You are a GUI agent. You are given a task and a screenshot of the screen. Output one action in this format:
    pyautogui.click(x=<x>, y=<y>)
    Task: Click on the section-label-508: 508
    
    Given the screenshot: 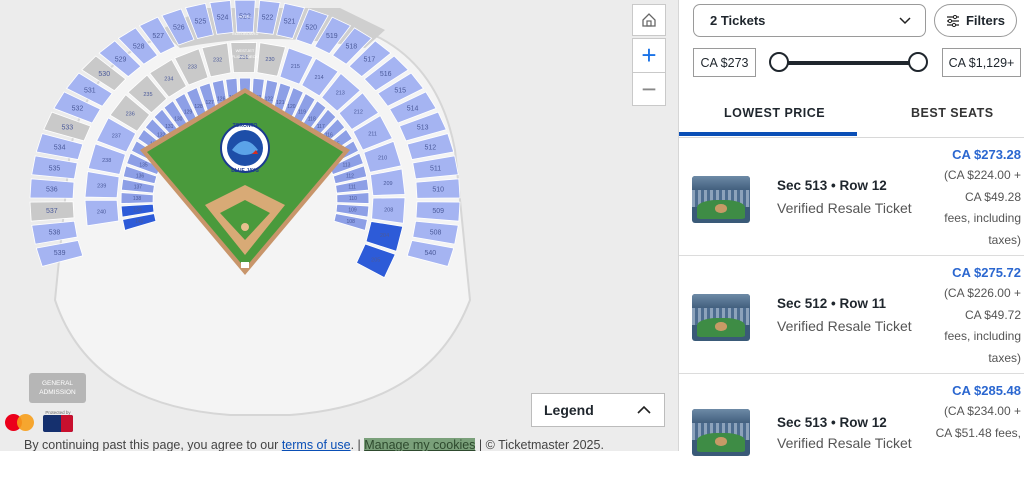 What is the action you would take?
    pyautogui.click(x=436, y=232)
    